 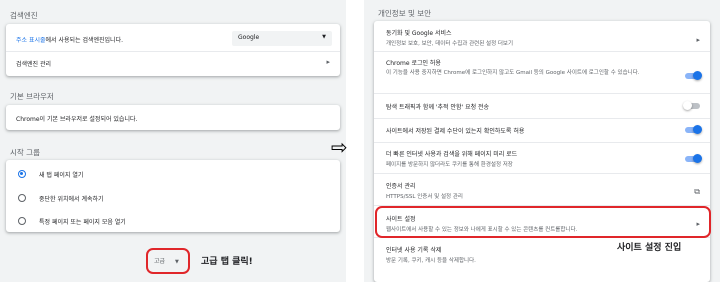 What do you see at coordinates (61, 175) in the screenshot?
I see `startup-option-new-tab: 새 탭 페이지 열기` at bounding box center [61, 175].